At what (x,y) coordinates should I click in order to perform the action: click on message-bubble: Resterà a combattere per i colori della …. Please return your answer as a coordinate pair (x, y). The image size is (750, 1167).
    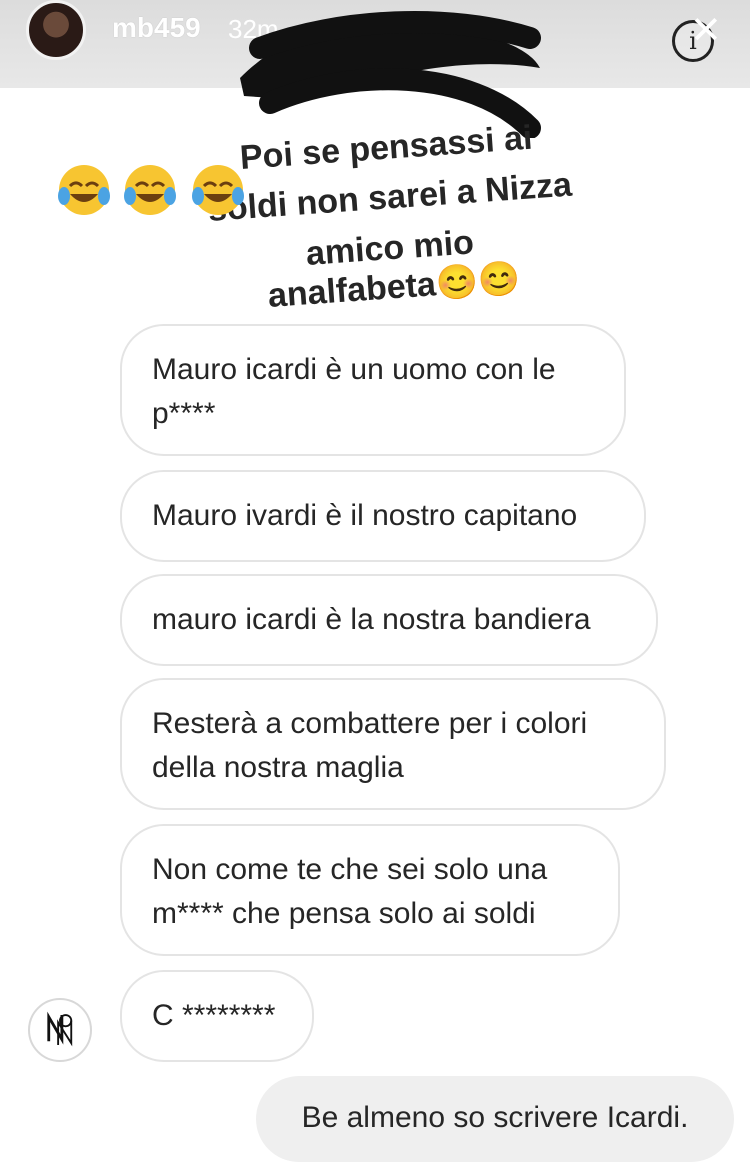
    Looking at the image, I should click on (393, 744).